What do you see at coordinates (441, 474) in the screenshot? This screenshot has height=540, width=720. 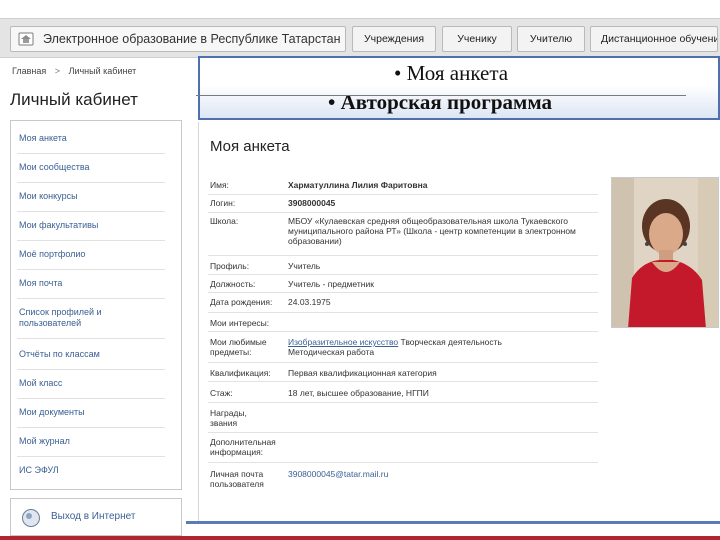 I see `field-value-personal-email: 3908000045@tatar.mail.ru` at bounding box center [441, 474].